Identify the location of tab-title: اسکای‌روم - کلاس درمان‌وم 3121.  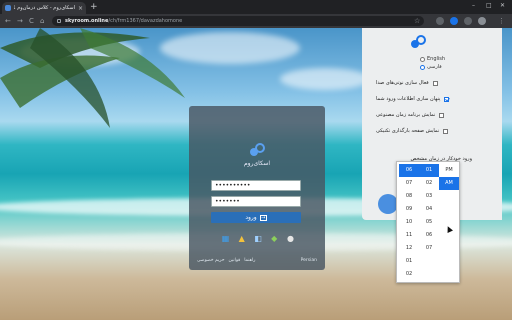
(44, 8).